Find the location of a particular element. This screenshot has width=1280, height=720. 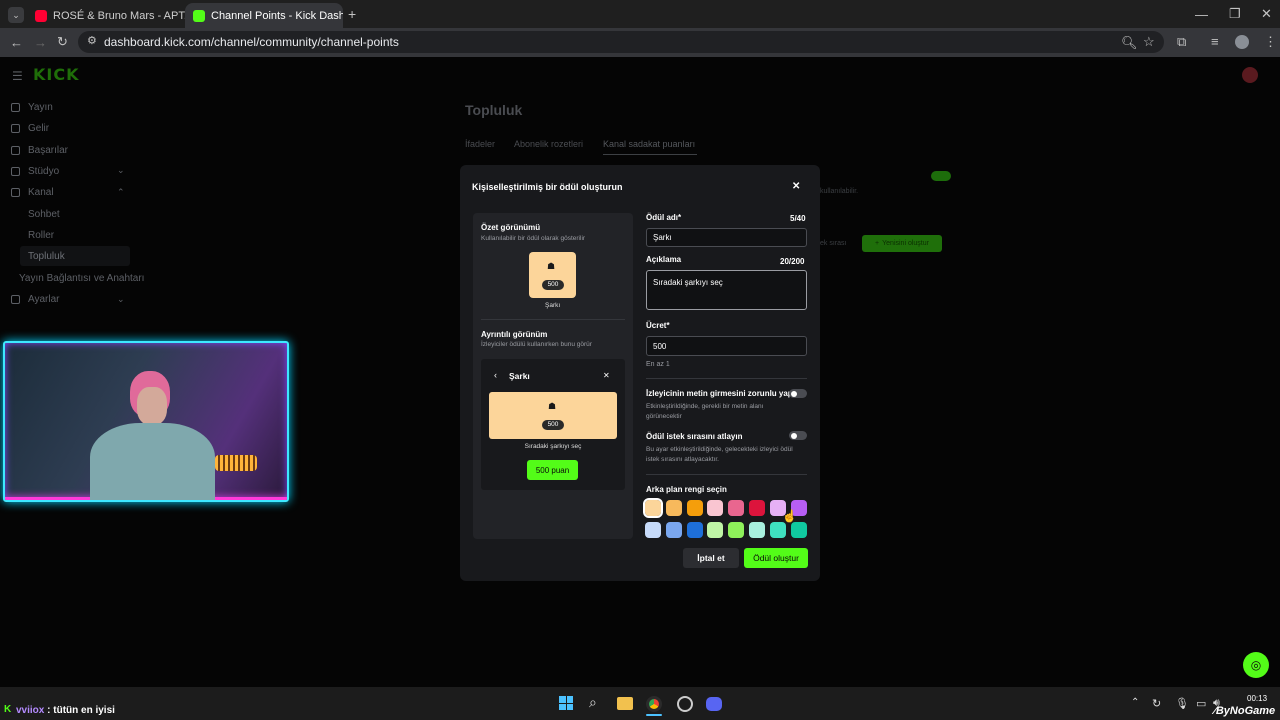

tray-chevron-up-icon: ⌃ is located at coordinates (1135, 702).